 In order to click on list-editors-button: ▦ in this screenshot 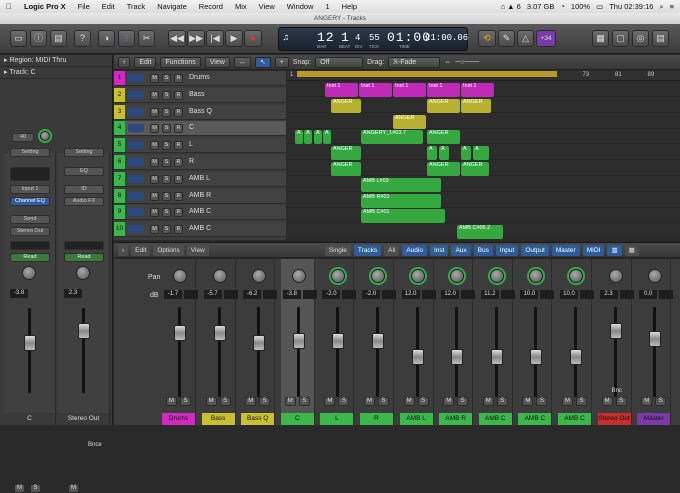, I will do `click(600, 38)`.